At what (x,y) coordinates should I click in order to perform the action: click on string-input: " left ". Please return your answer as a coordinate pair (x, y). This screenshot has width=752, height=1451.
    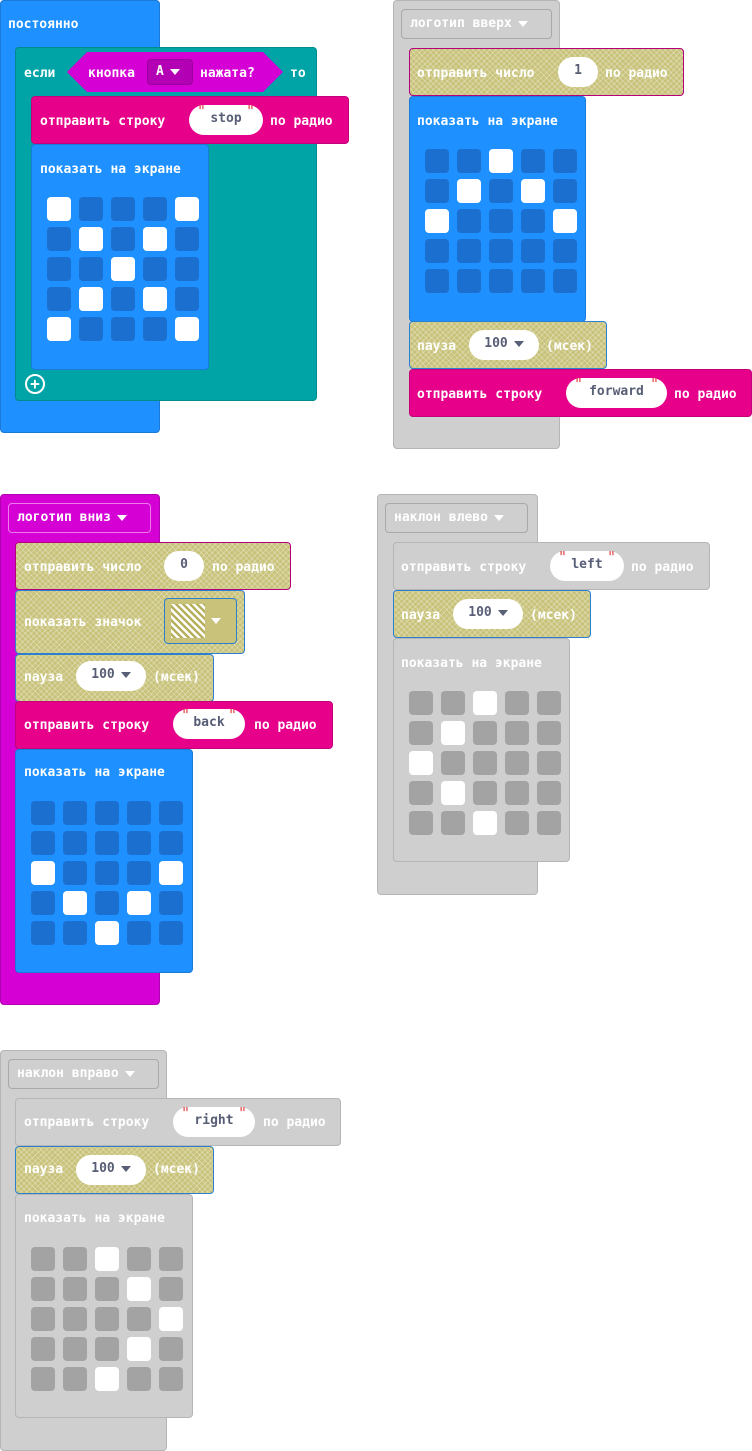
    Looking at the image, I should click on (587, 564).